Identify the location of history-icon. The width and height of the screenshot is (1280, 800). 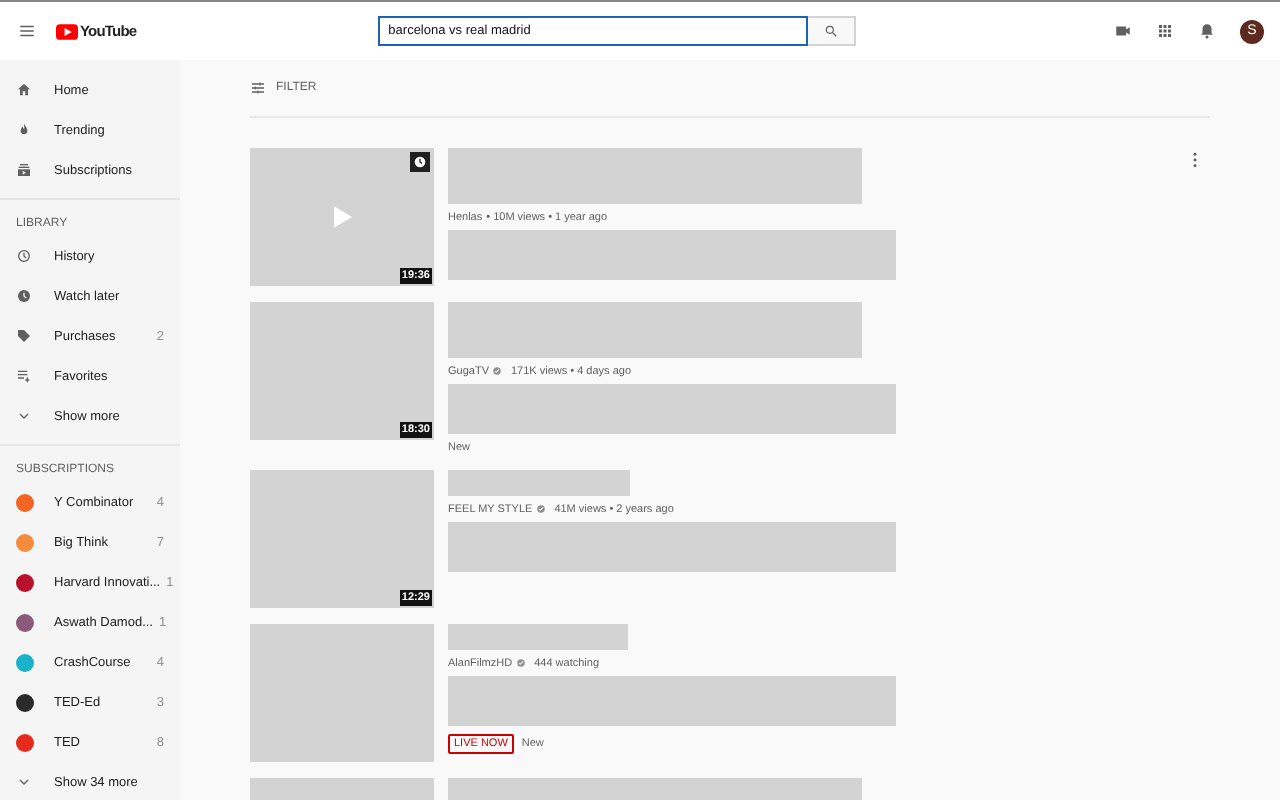
(24, 256).